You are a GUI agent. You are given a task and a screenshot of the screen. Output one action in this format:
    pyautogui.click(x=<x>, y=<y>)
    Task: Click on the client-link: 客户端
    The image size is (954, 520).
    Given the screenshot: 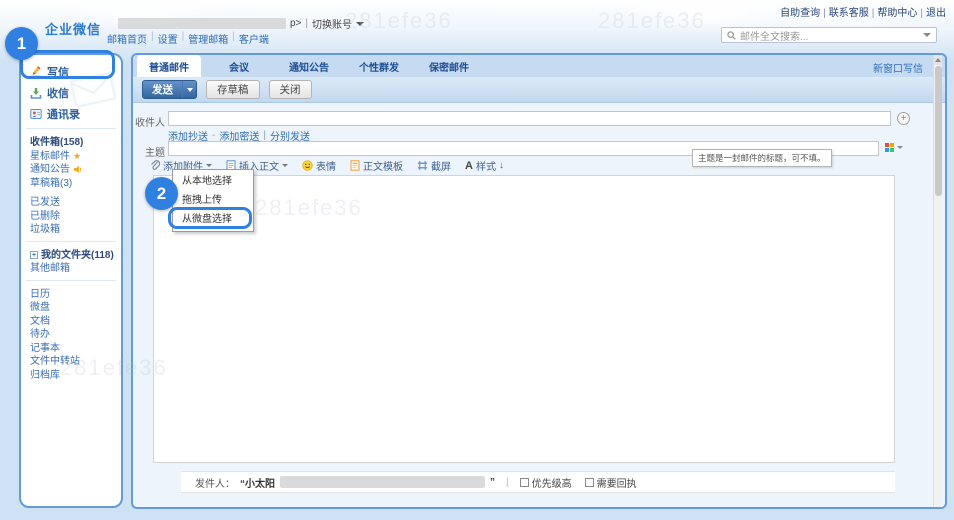 What is the action you would take?
    pyautogui.click(x=254, y=38)
    